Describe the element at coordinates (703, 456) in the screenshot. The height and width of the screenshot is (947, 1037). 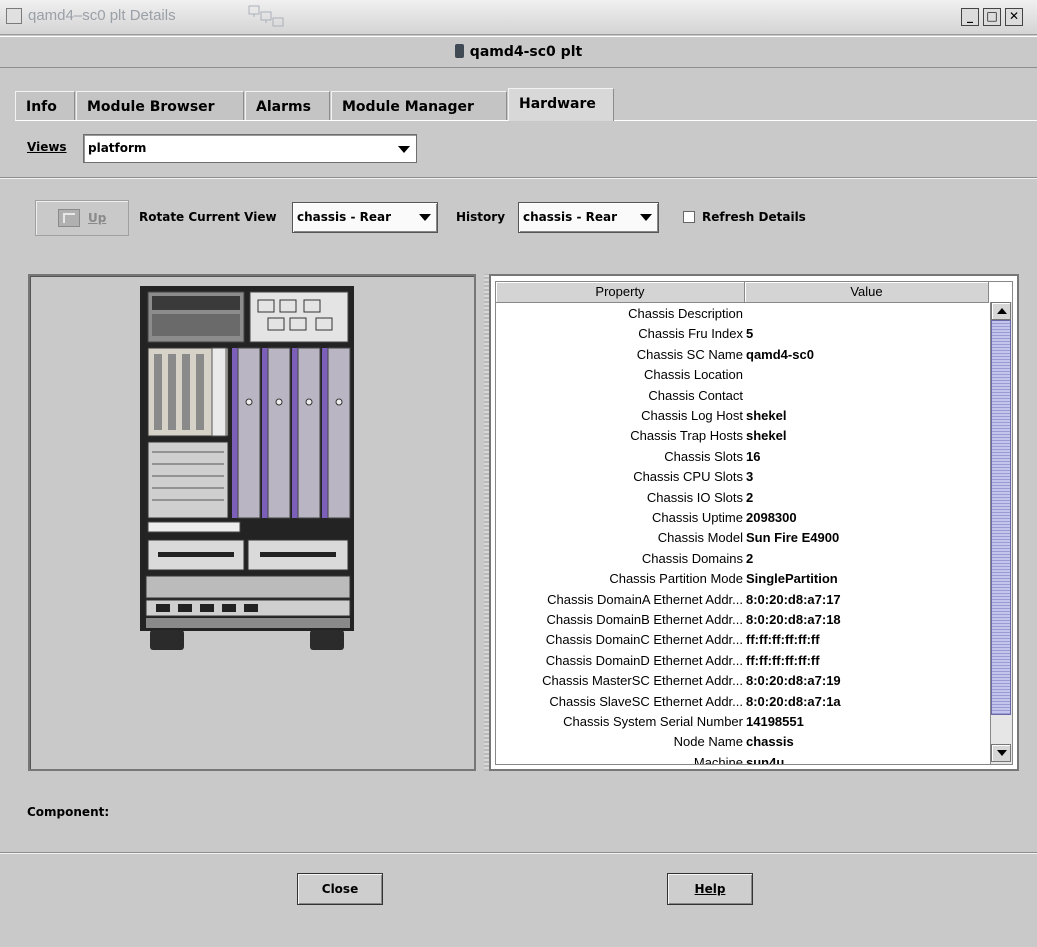
I see `property-cell: Chassis Slots` at that location.